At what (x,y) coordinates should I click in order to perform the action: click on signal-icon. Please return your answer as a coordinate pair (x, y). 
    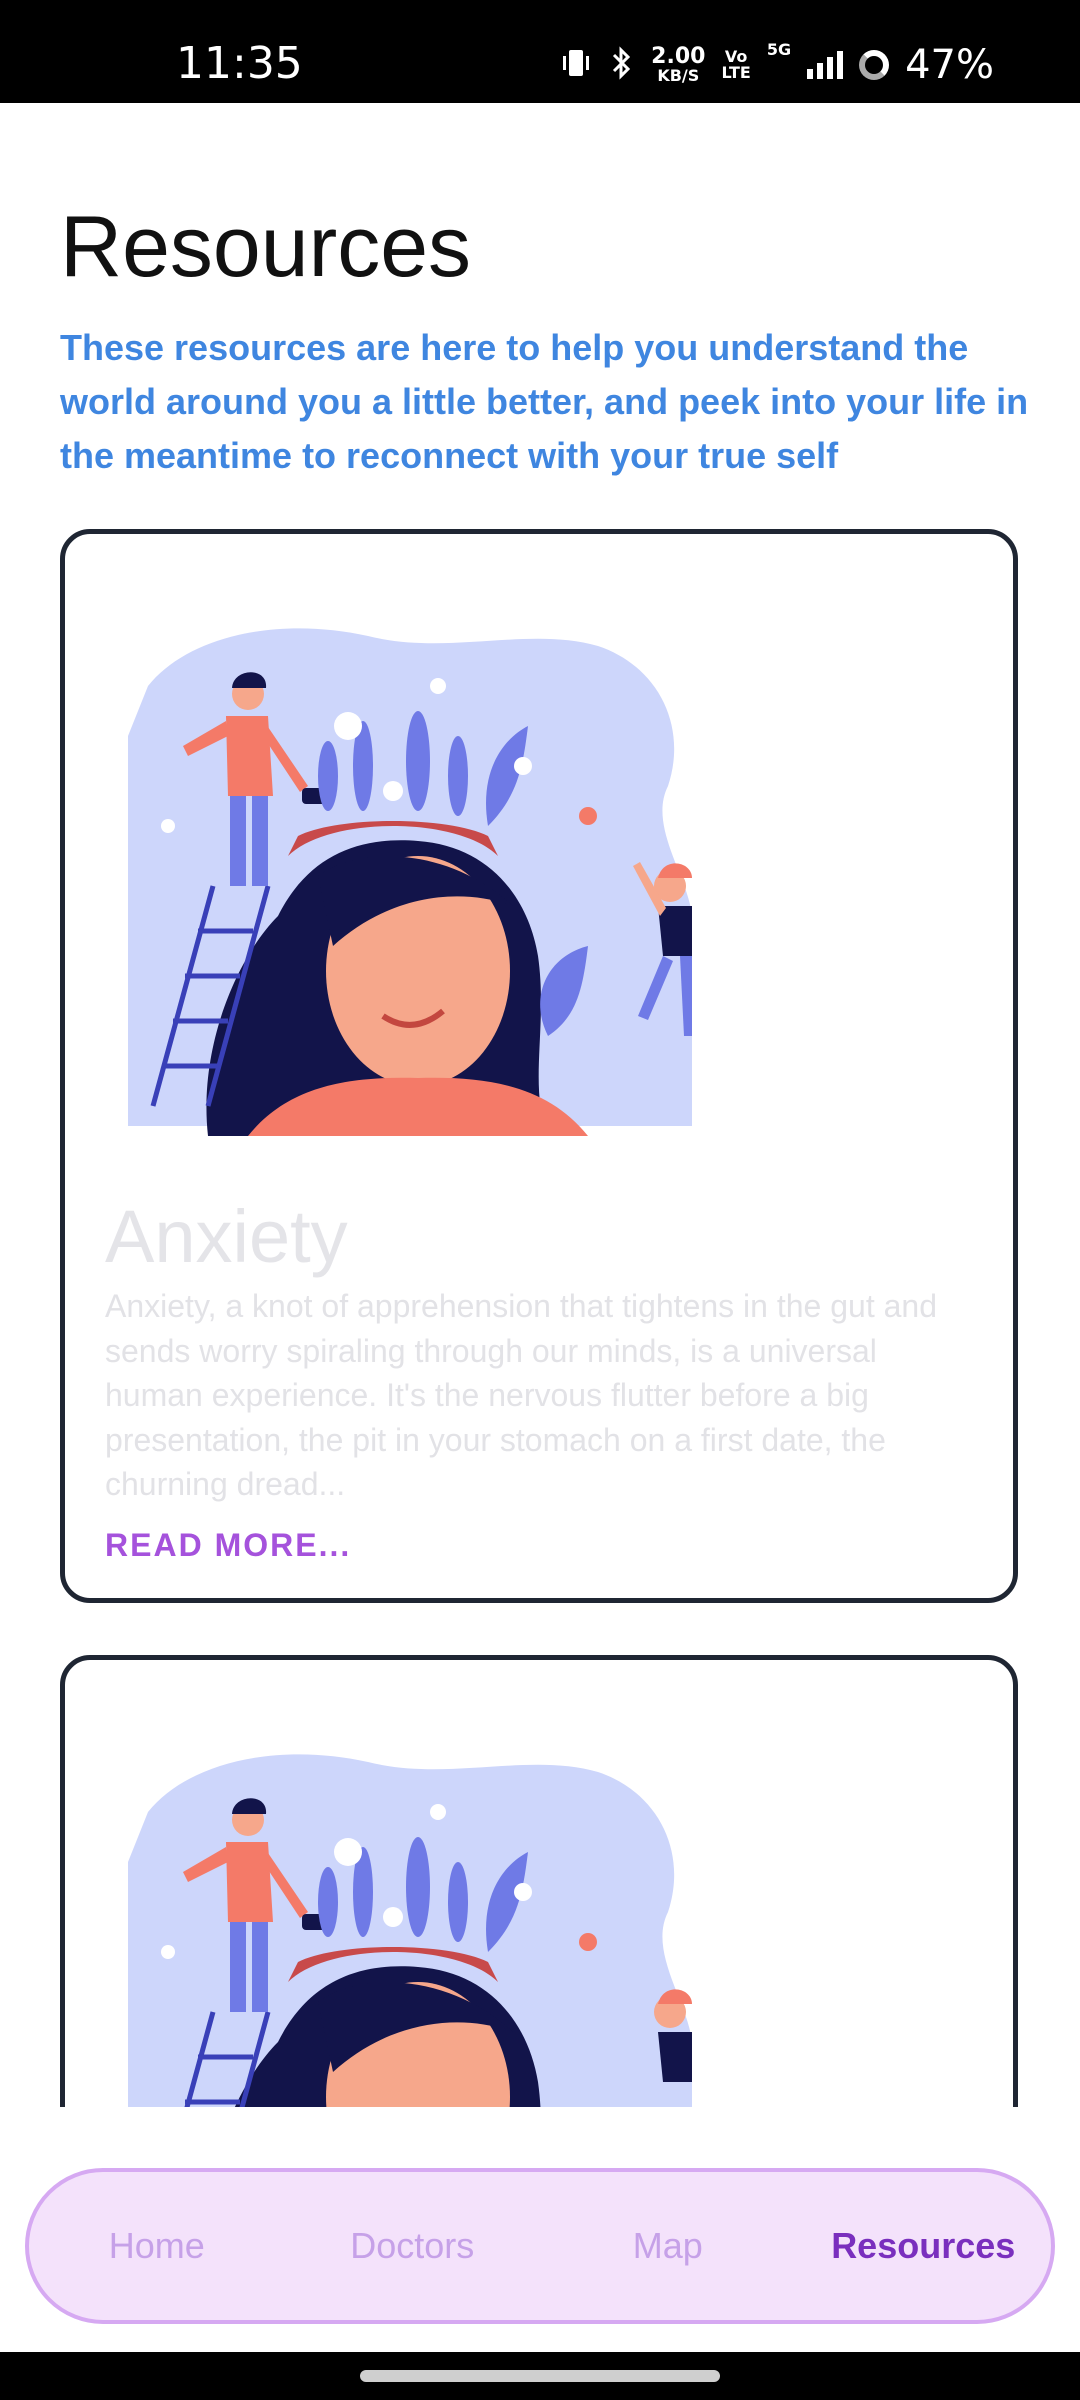
    Looking at the image, I should click on (825, 65).